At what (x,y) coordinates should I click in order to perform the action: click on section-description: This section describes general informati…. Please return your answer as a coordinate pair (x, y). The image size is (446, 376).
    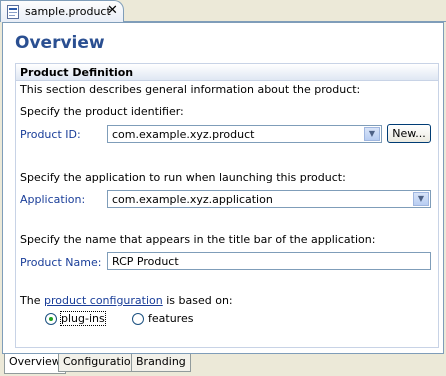
    Looking at the image, I should click on (190, 89).